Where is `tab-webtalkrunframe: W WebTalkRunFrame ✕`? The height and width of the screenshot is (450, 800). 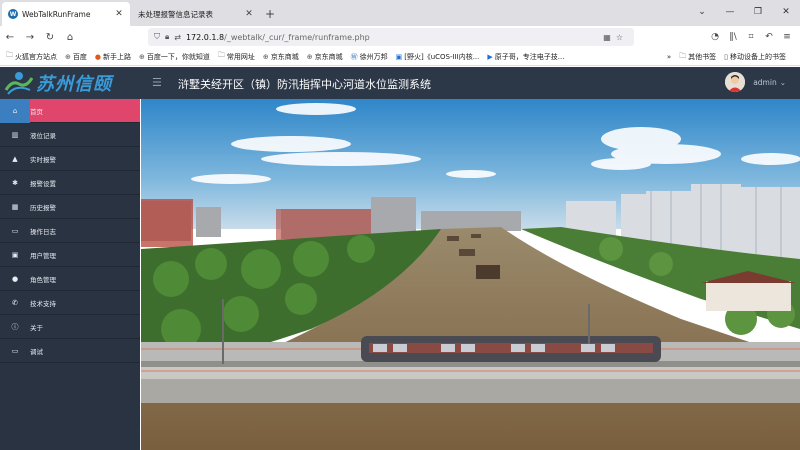 tab-webtalkrunframe: W WebTalkRunFrame ✕ is located at coordinates (66, 14).